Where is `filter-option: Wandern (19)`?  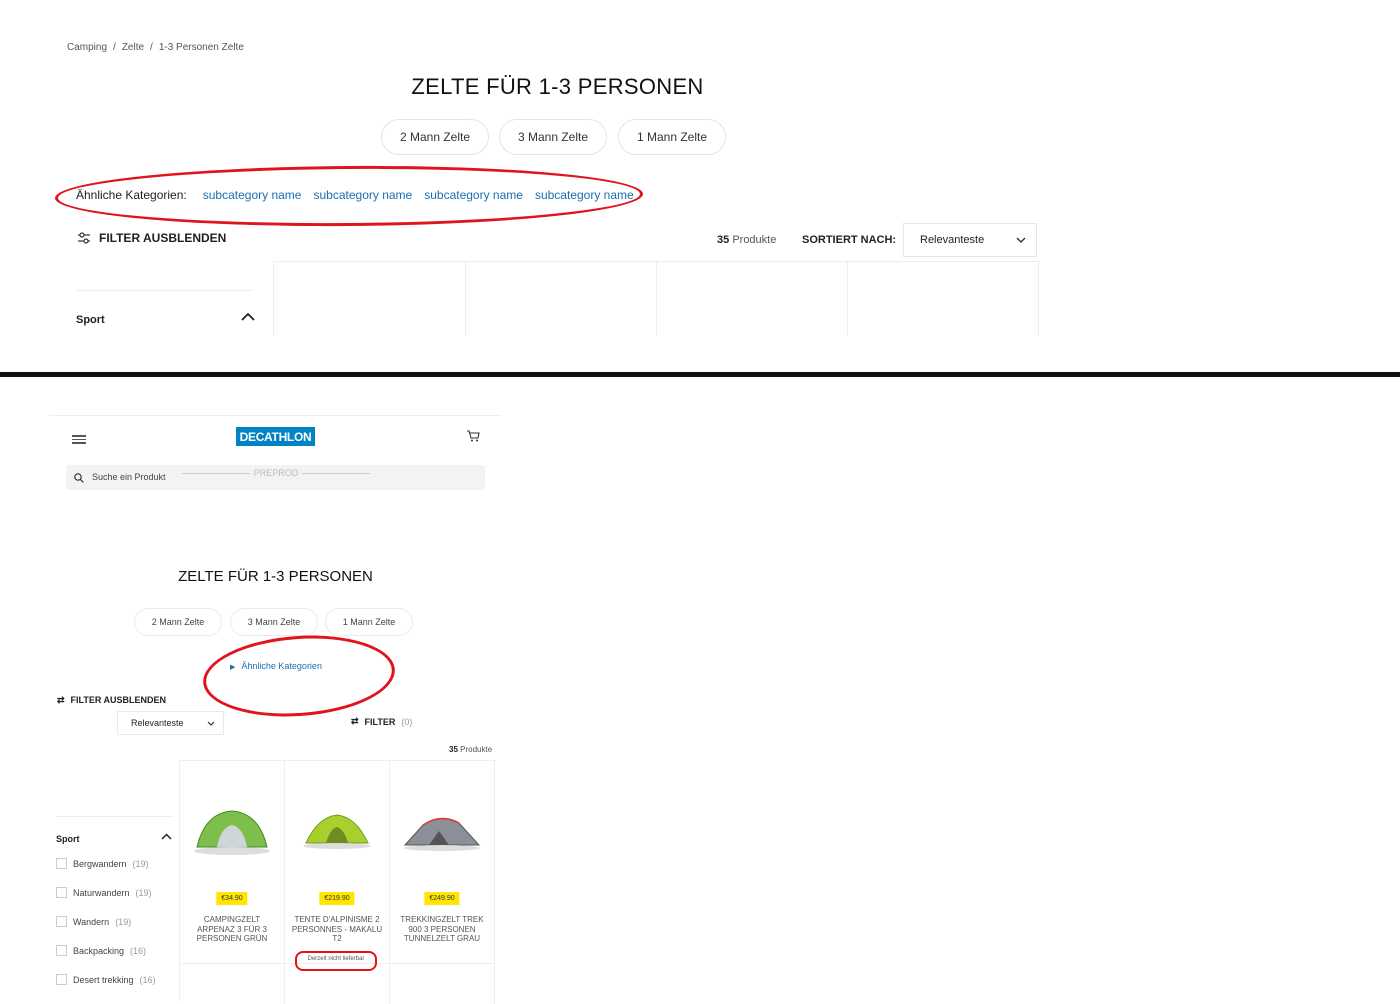
filter-option: Wandern (19) is located at coordinates (93, 921).